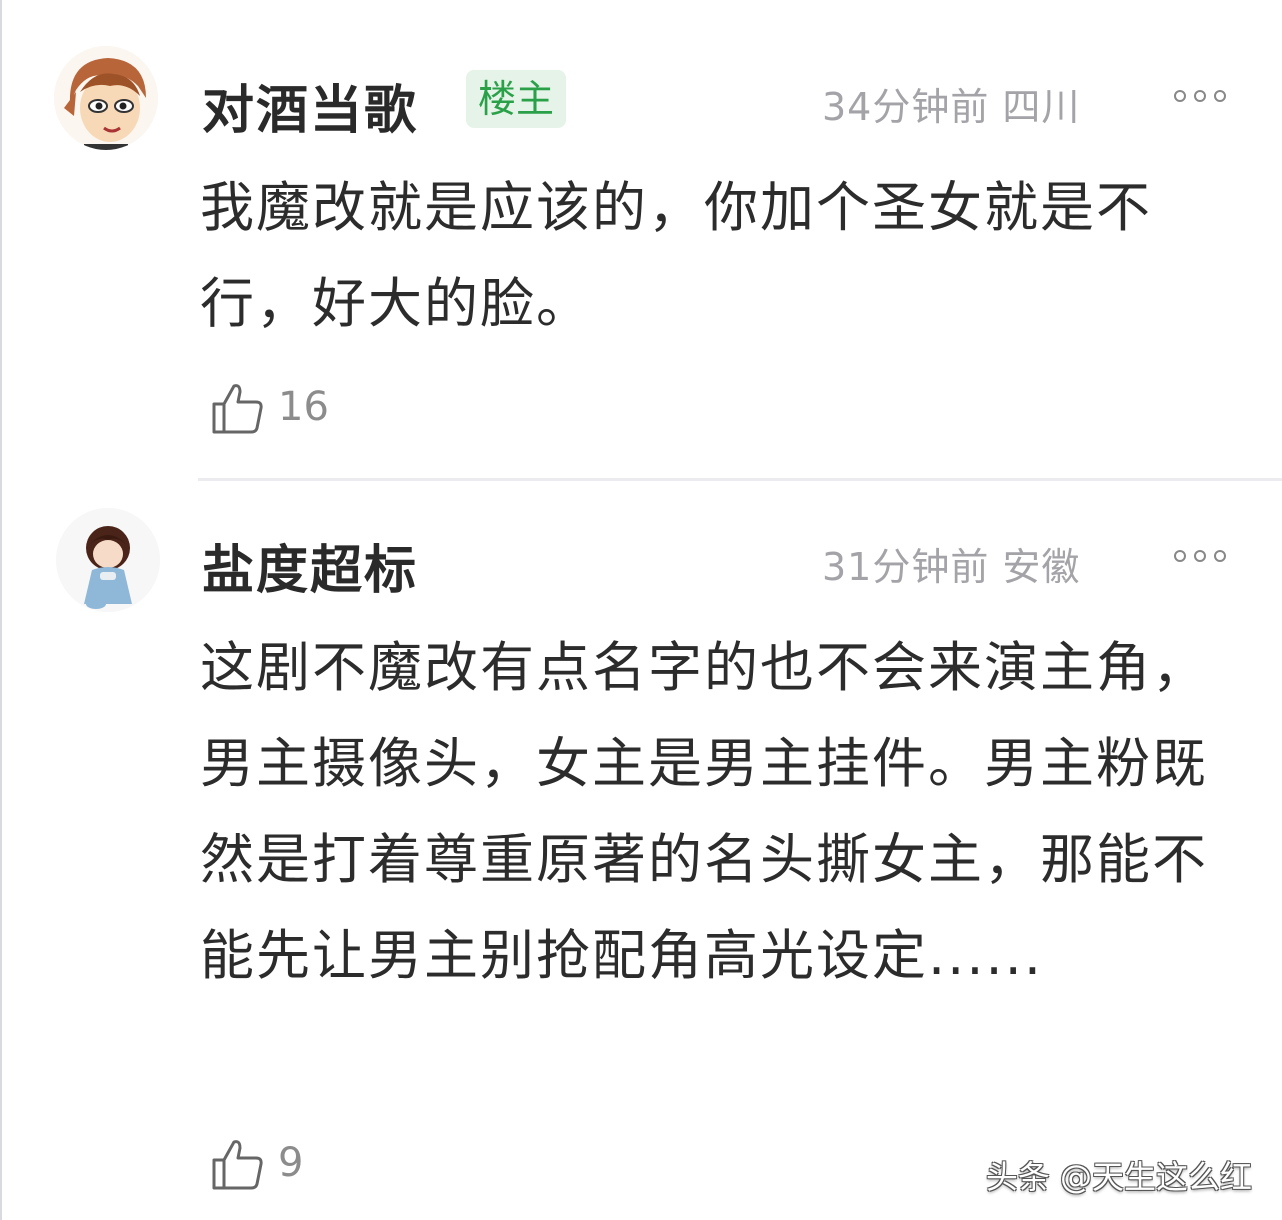  What do you see at coordinates (516, 99) in the screenshot?
I see `author-badge: 楼主` at bounding box center [516, 99].